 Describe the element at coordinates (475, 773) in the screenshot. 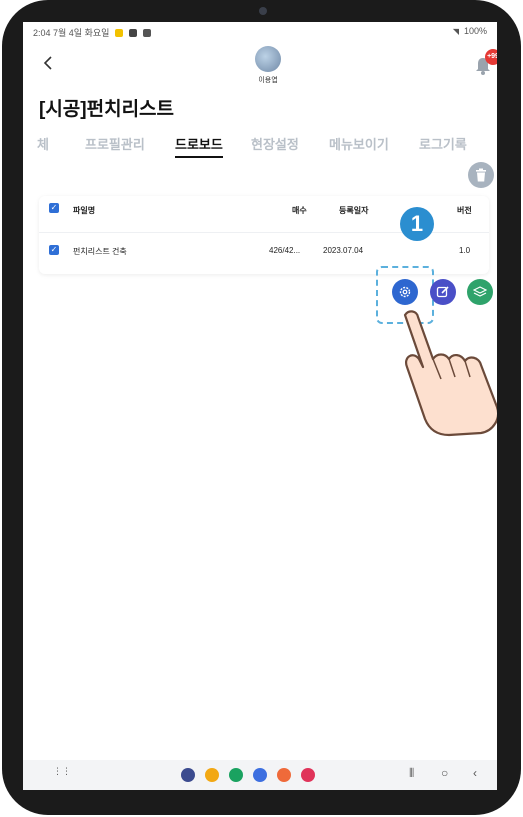

I see `back-nav-icon: ‹` at that location.